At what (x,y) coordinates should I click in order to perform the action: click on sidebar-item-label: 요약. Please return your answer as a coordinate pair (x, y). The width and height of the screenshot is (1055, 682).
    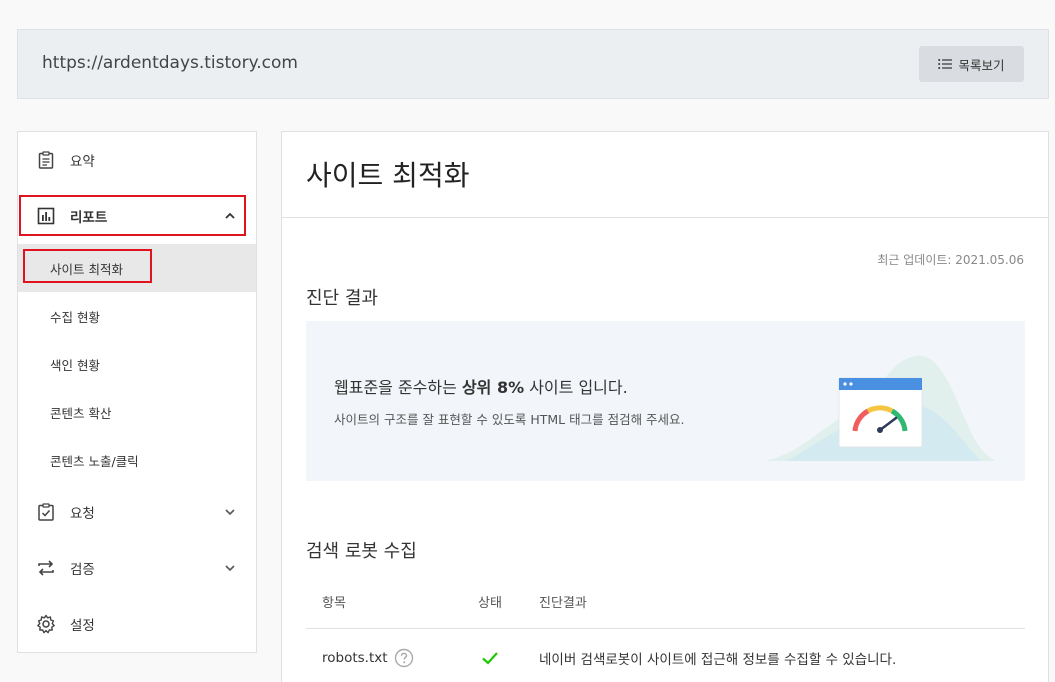
    Looking at the image, I should click on (82, 162).